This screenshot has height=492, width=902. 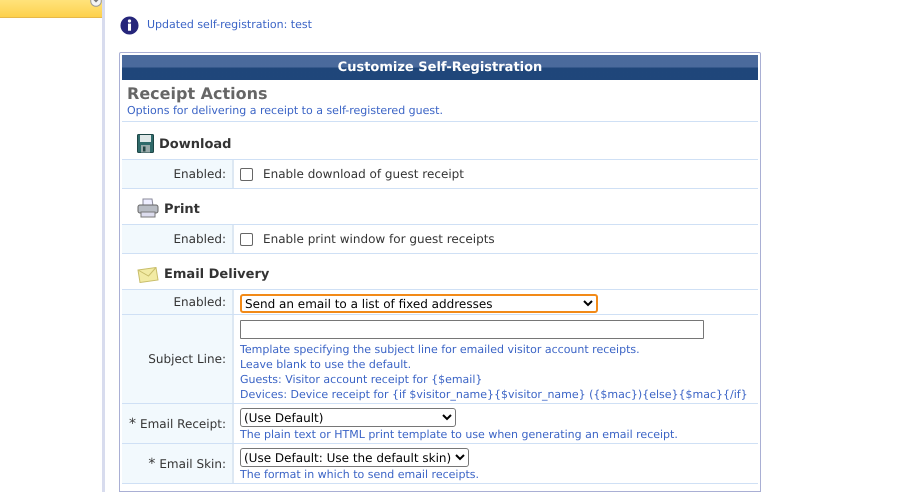 I want to click on status-message: Updated self-registration: test, so click(x=229, y=25).